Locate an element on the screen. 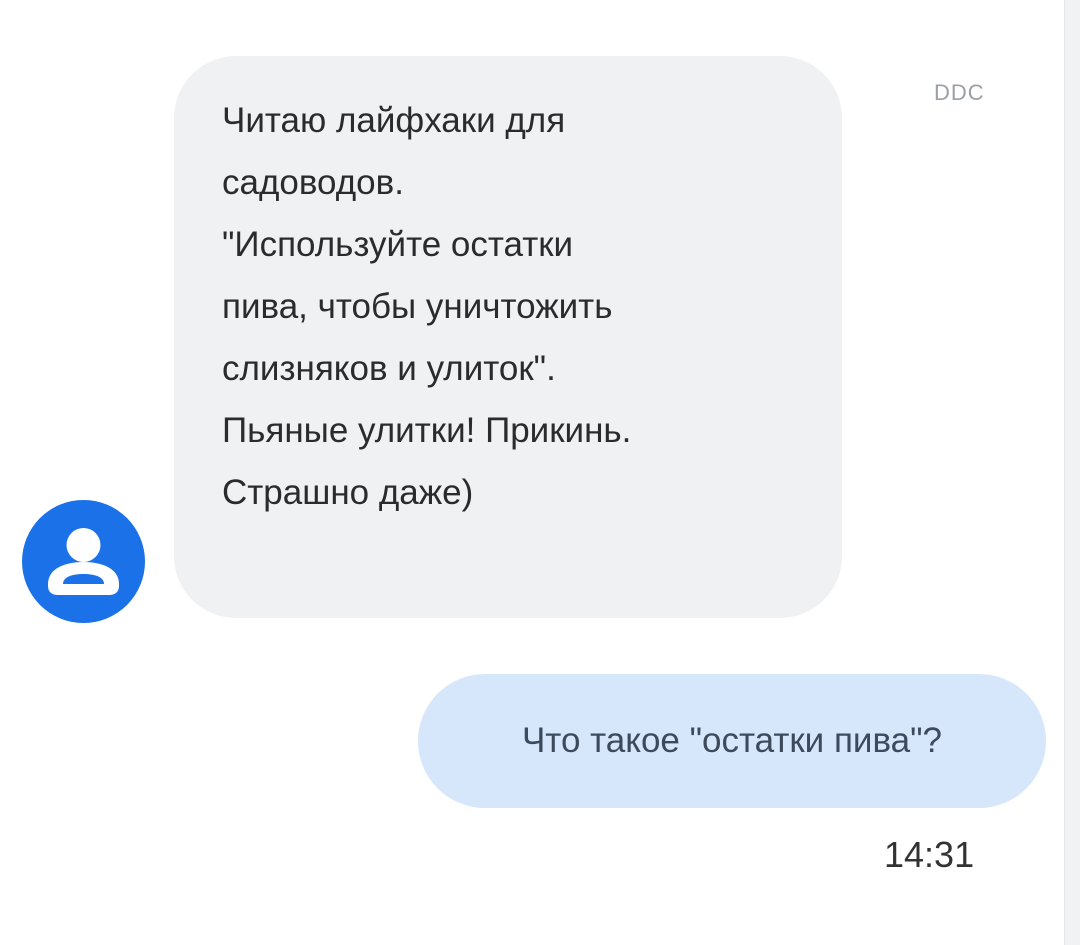  incoming-message-line: слизняков и улиток". is located at coordinates (389, 368).